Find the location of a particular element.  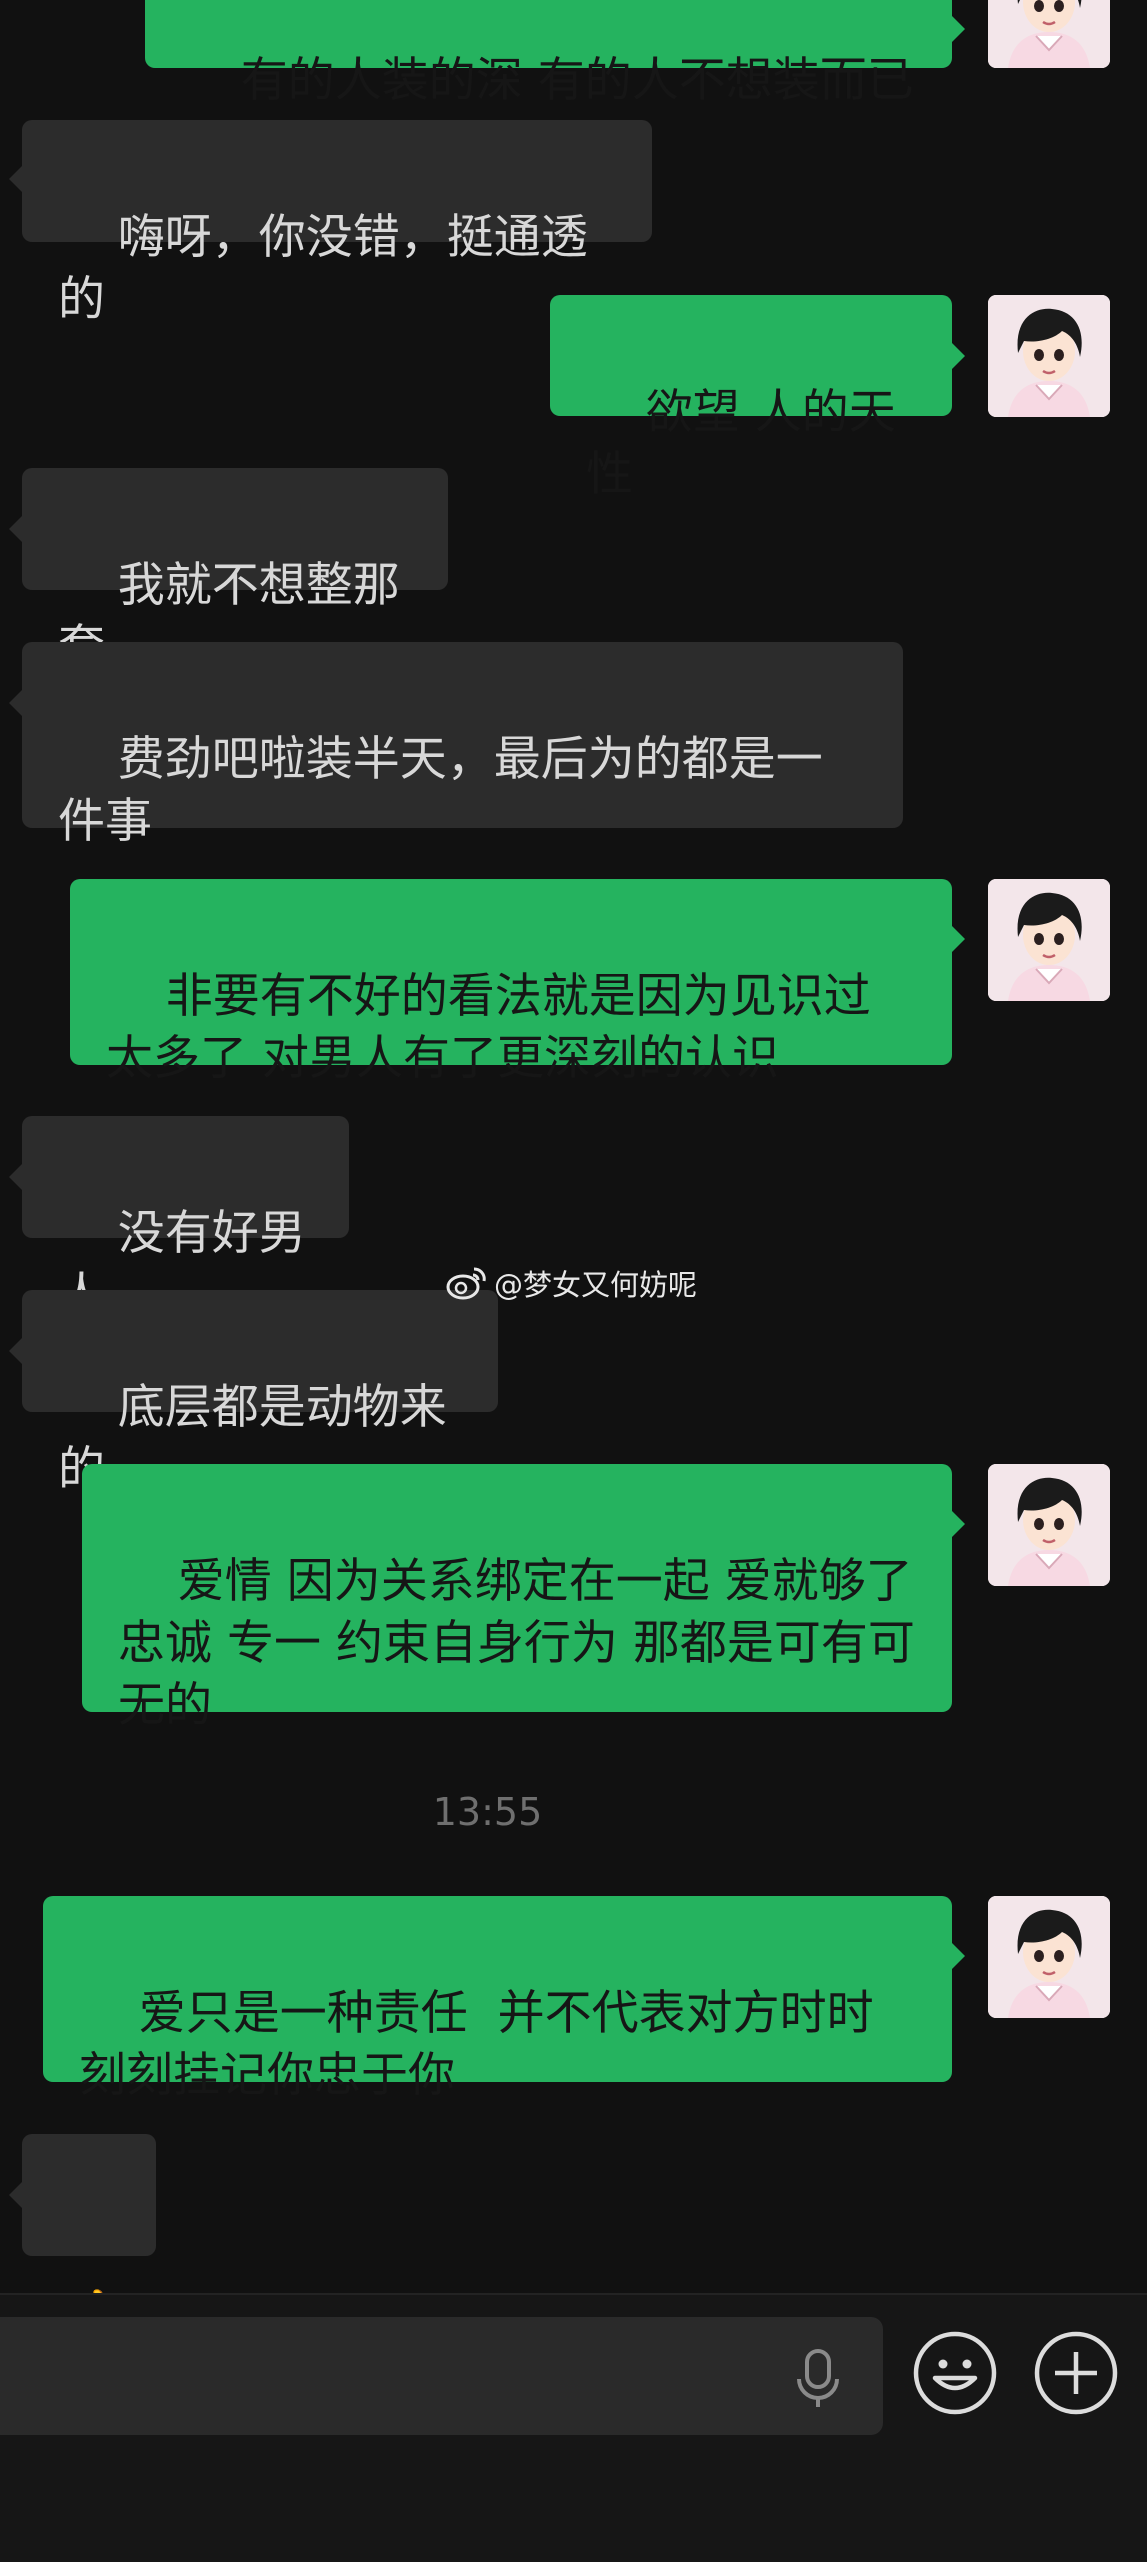

message-timestamp: 13:55 is located at coordinates (487, 1812).